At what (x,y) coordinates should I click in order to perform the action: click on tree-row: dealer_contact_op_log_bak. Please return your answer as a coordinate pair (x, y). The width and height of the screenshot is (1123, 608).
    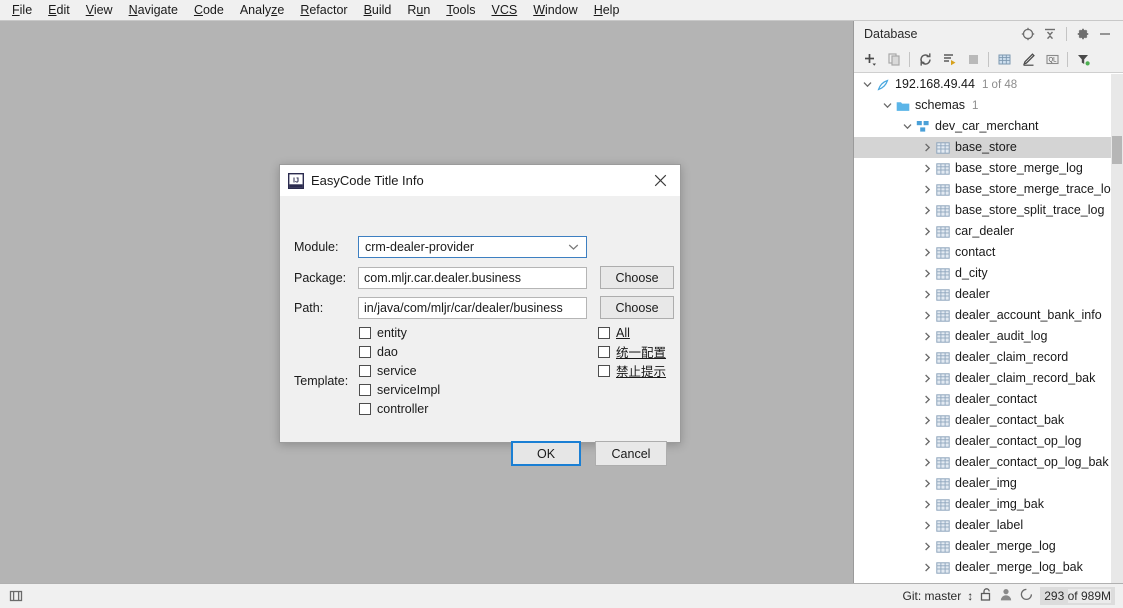
    Looking at the image, I should click on (988, 462).